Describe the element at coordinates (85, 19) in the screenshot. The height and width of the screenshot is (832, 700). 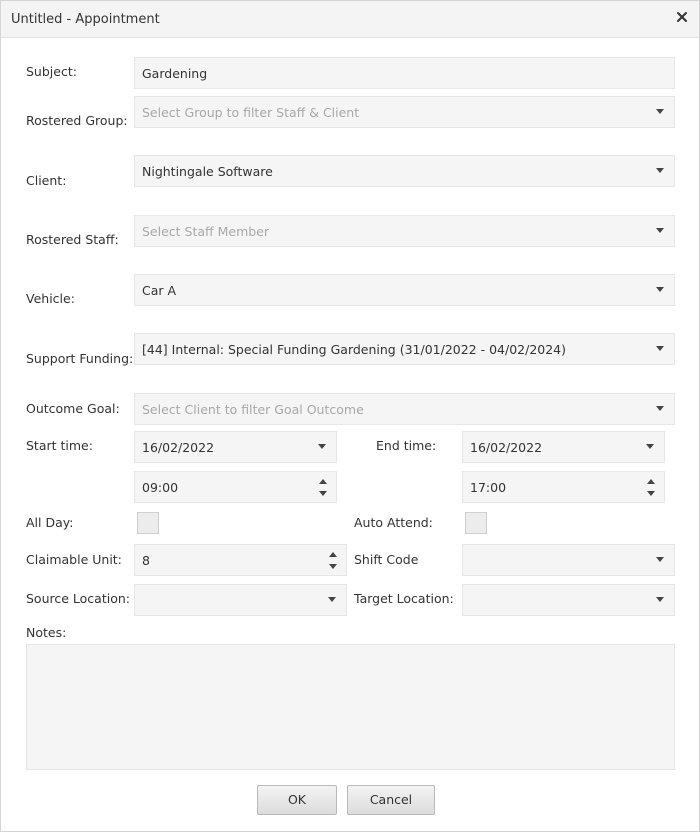
I see `window-title: Untitled - Appointment` at that location.